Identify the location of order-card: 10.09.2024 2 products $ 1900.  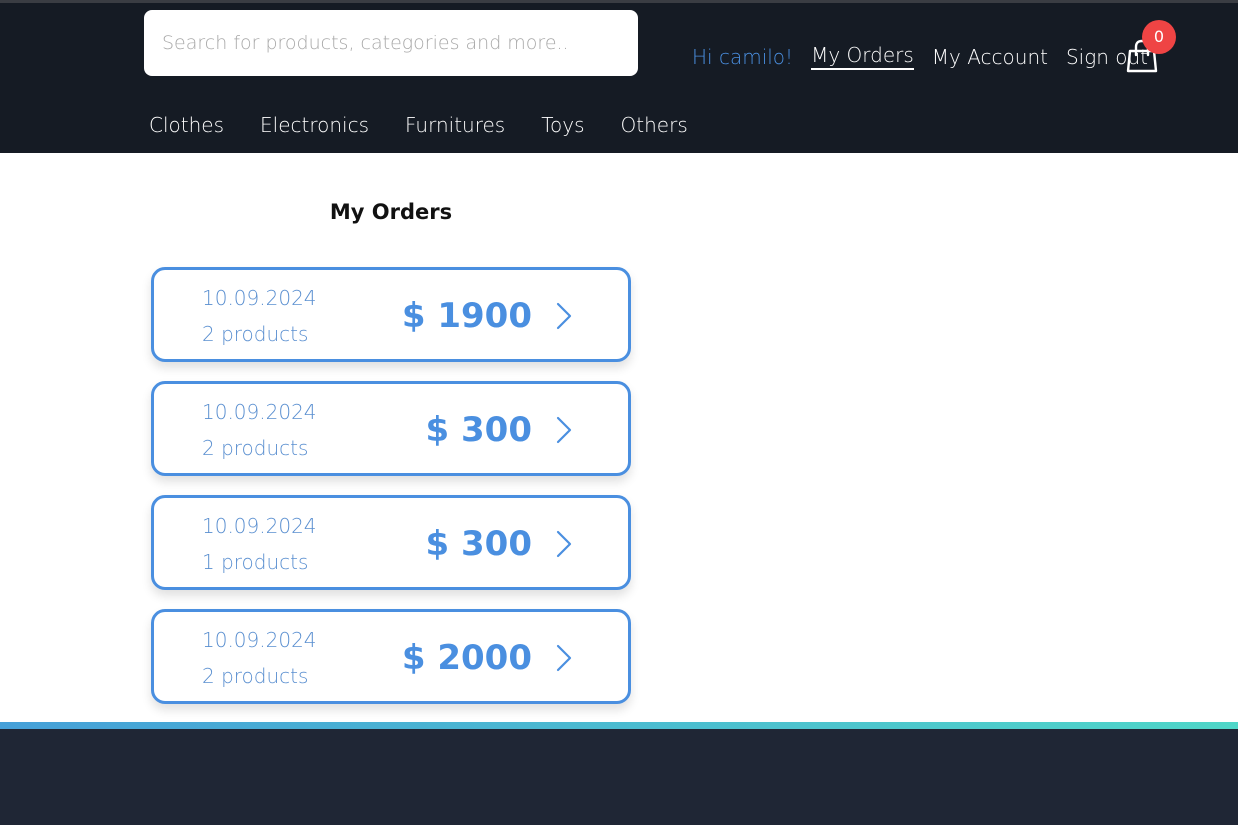
(391, 314).